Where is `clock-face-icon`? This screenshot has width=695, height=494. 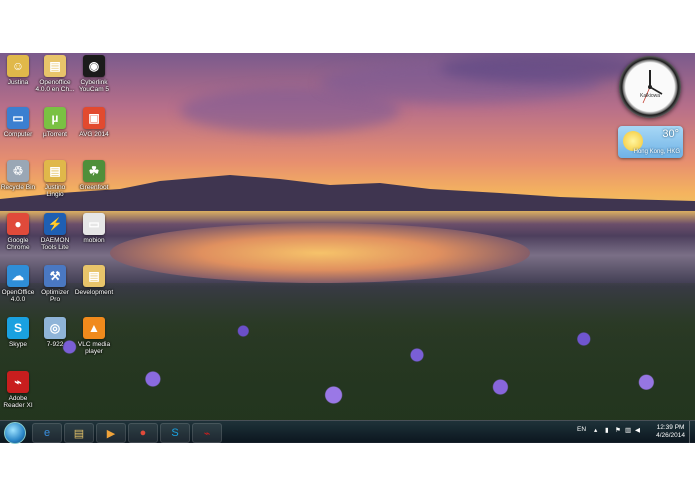
clock-face-icon is located at coordinates (652, 87).